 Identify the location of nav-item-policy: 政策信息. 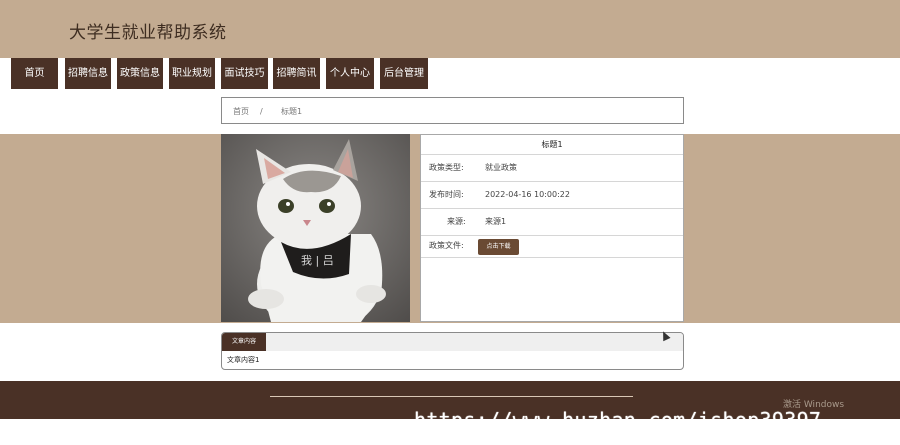
(140, 73).